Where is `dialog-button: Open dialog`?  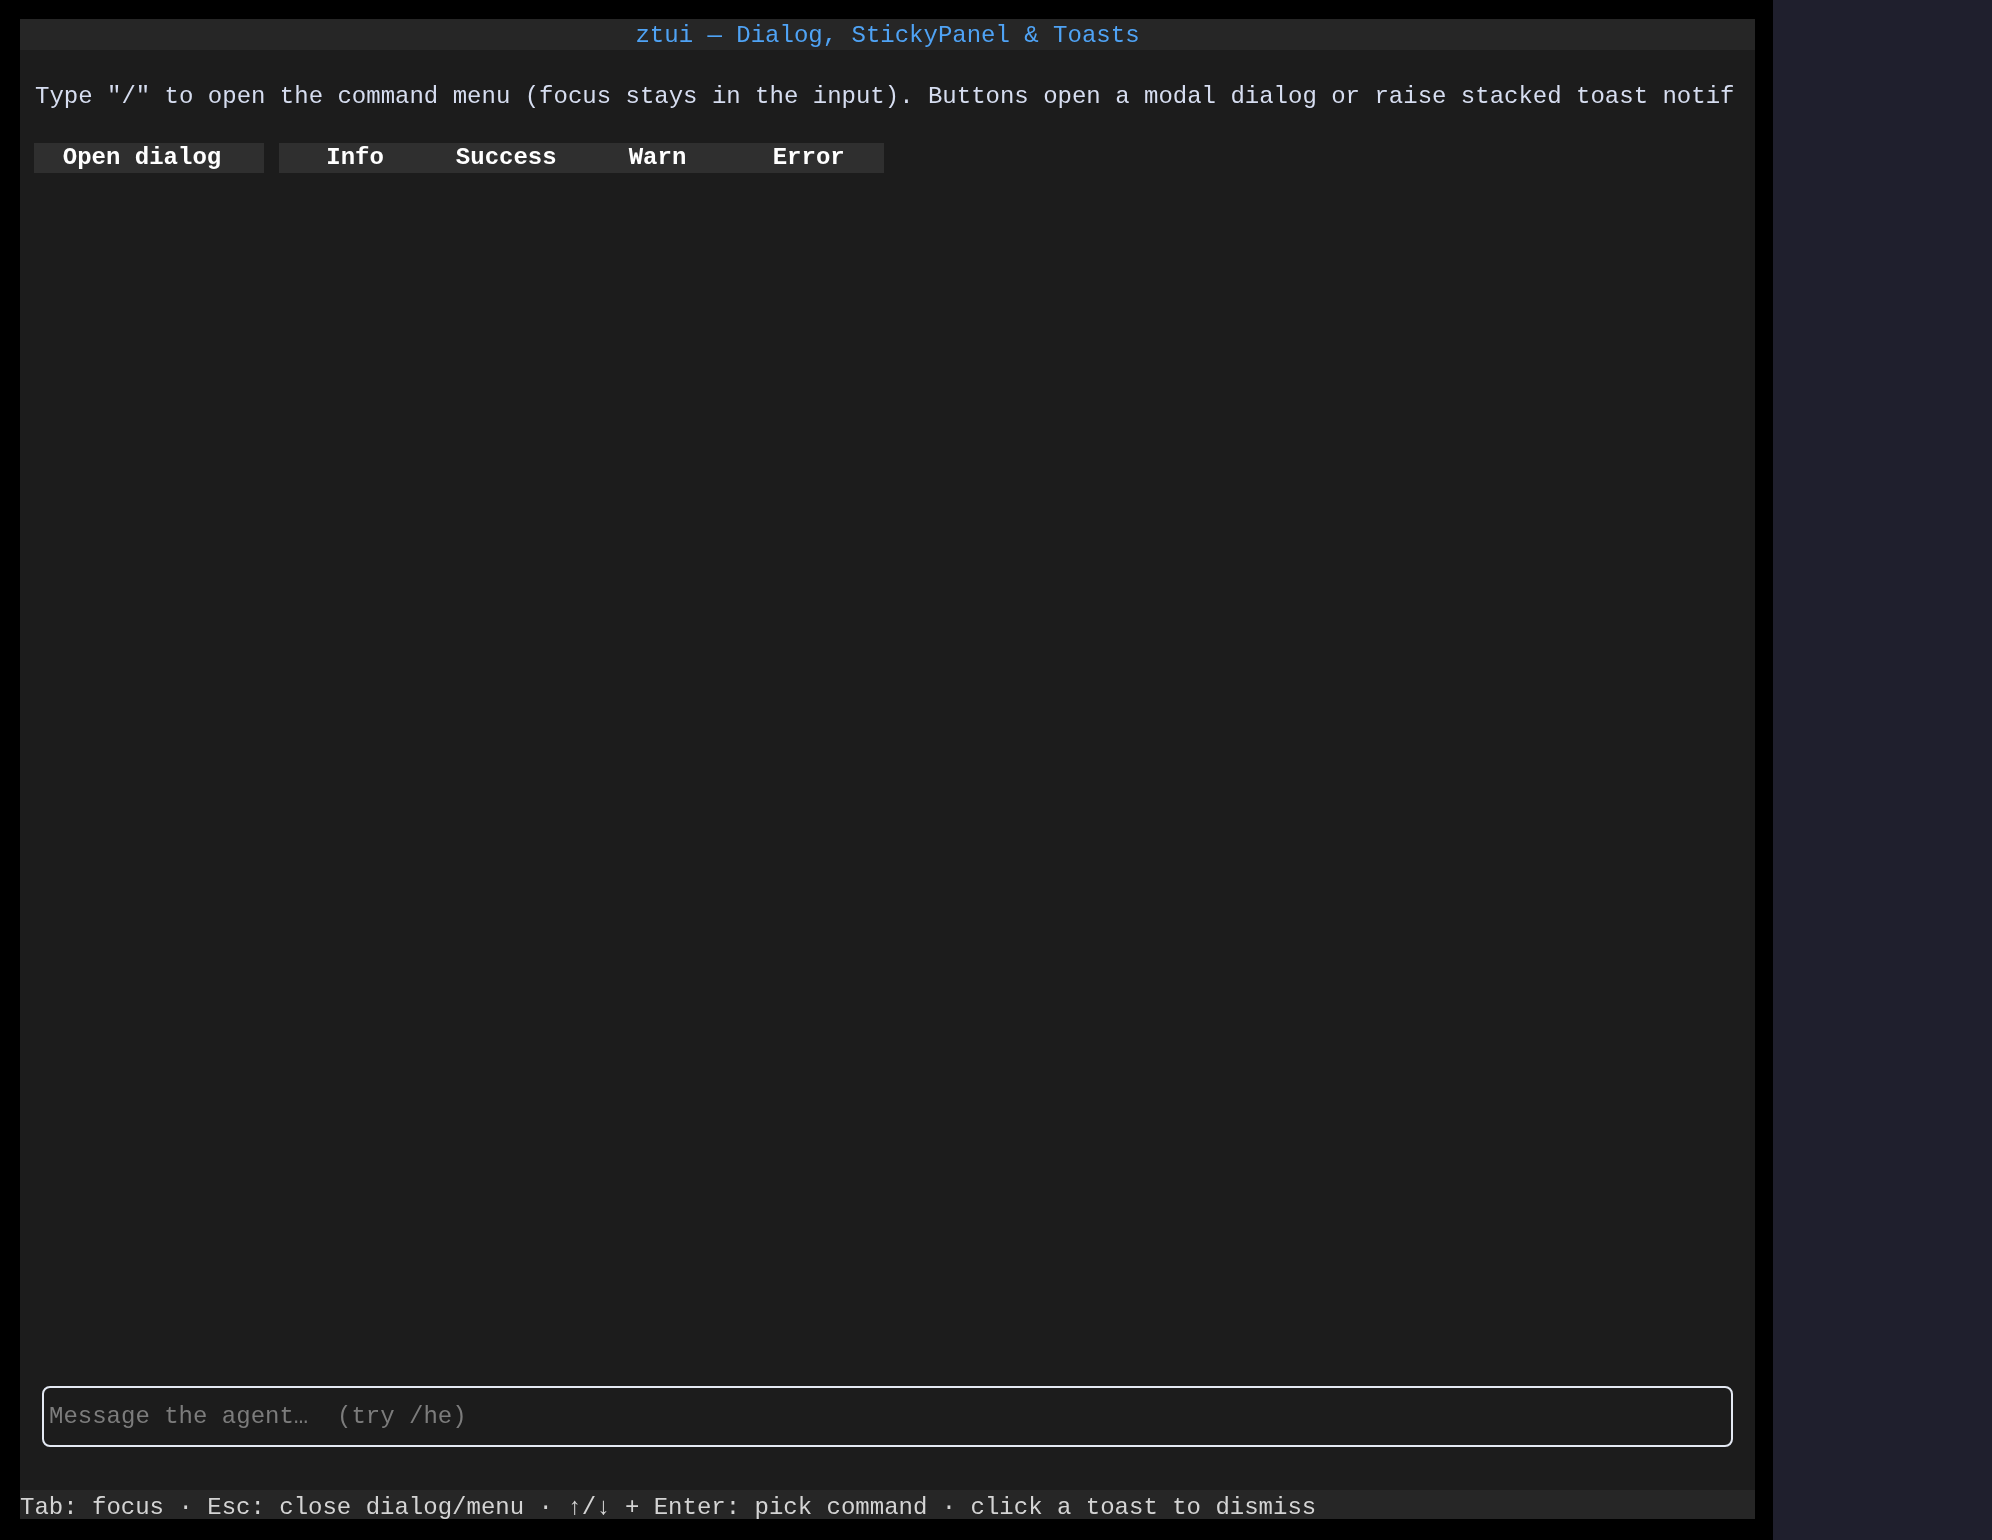
dialog-button: Open dialog is located at coordinates (149, 158).